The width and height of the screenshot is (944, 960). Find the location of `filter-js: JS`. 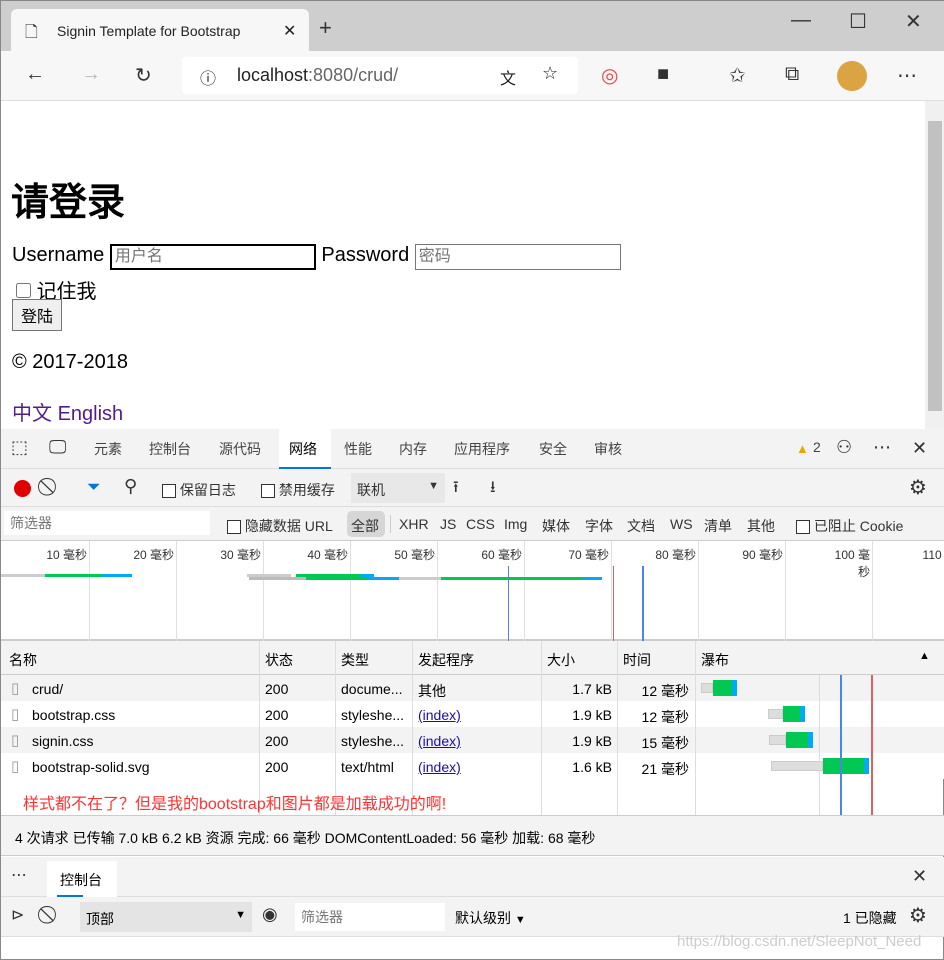

filter-js: JS is located at coordinates (448, 524).